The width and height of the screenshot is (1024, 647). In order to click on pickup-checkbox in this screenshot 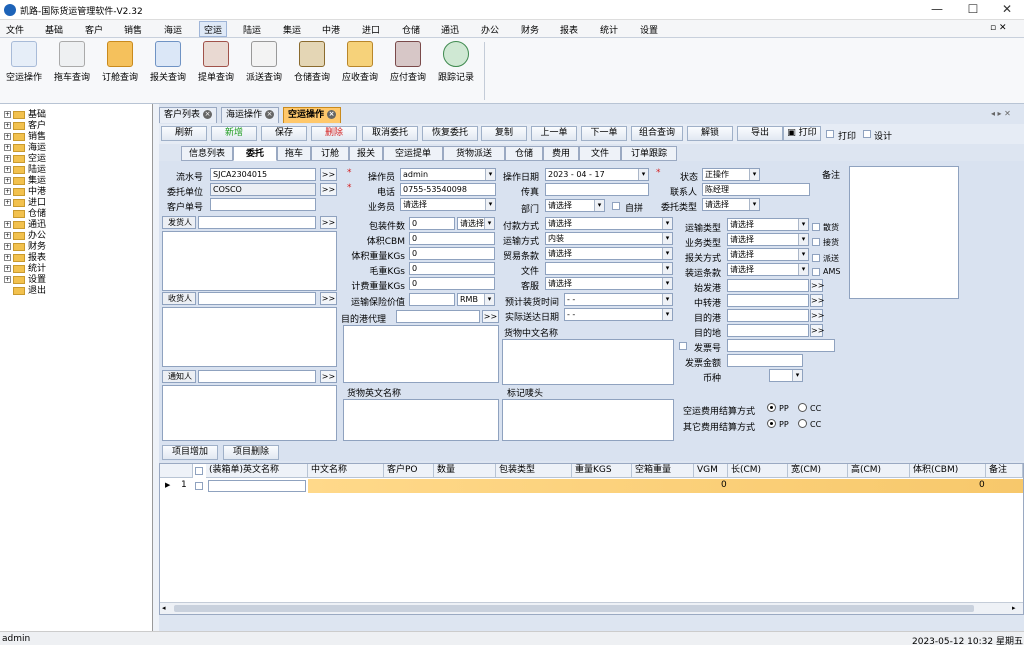, I will do `click(816, 242)`.